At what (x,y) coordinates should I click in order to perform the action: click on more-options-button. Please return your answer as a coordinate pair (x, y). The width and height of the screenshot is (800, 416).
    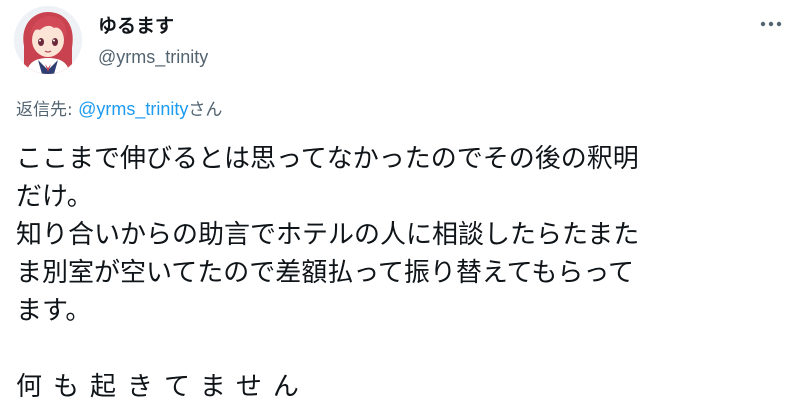
    Looking at the image, I should click on (771, 24).